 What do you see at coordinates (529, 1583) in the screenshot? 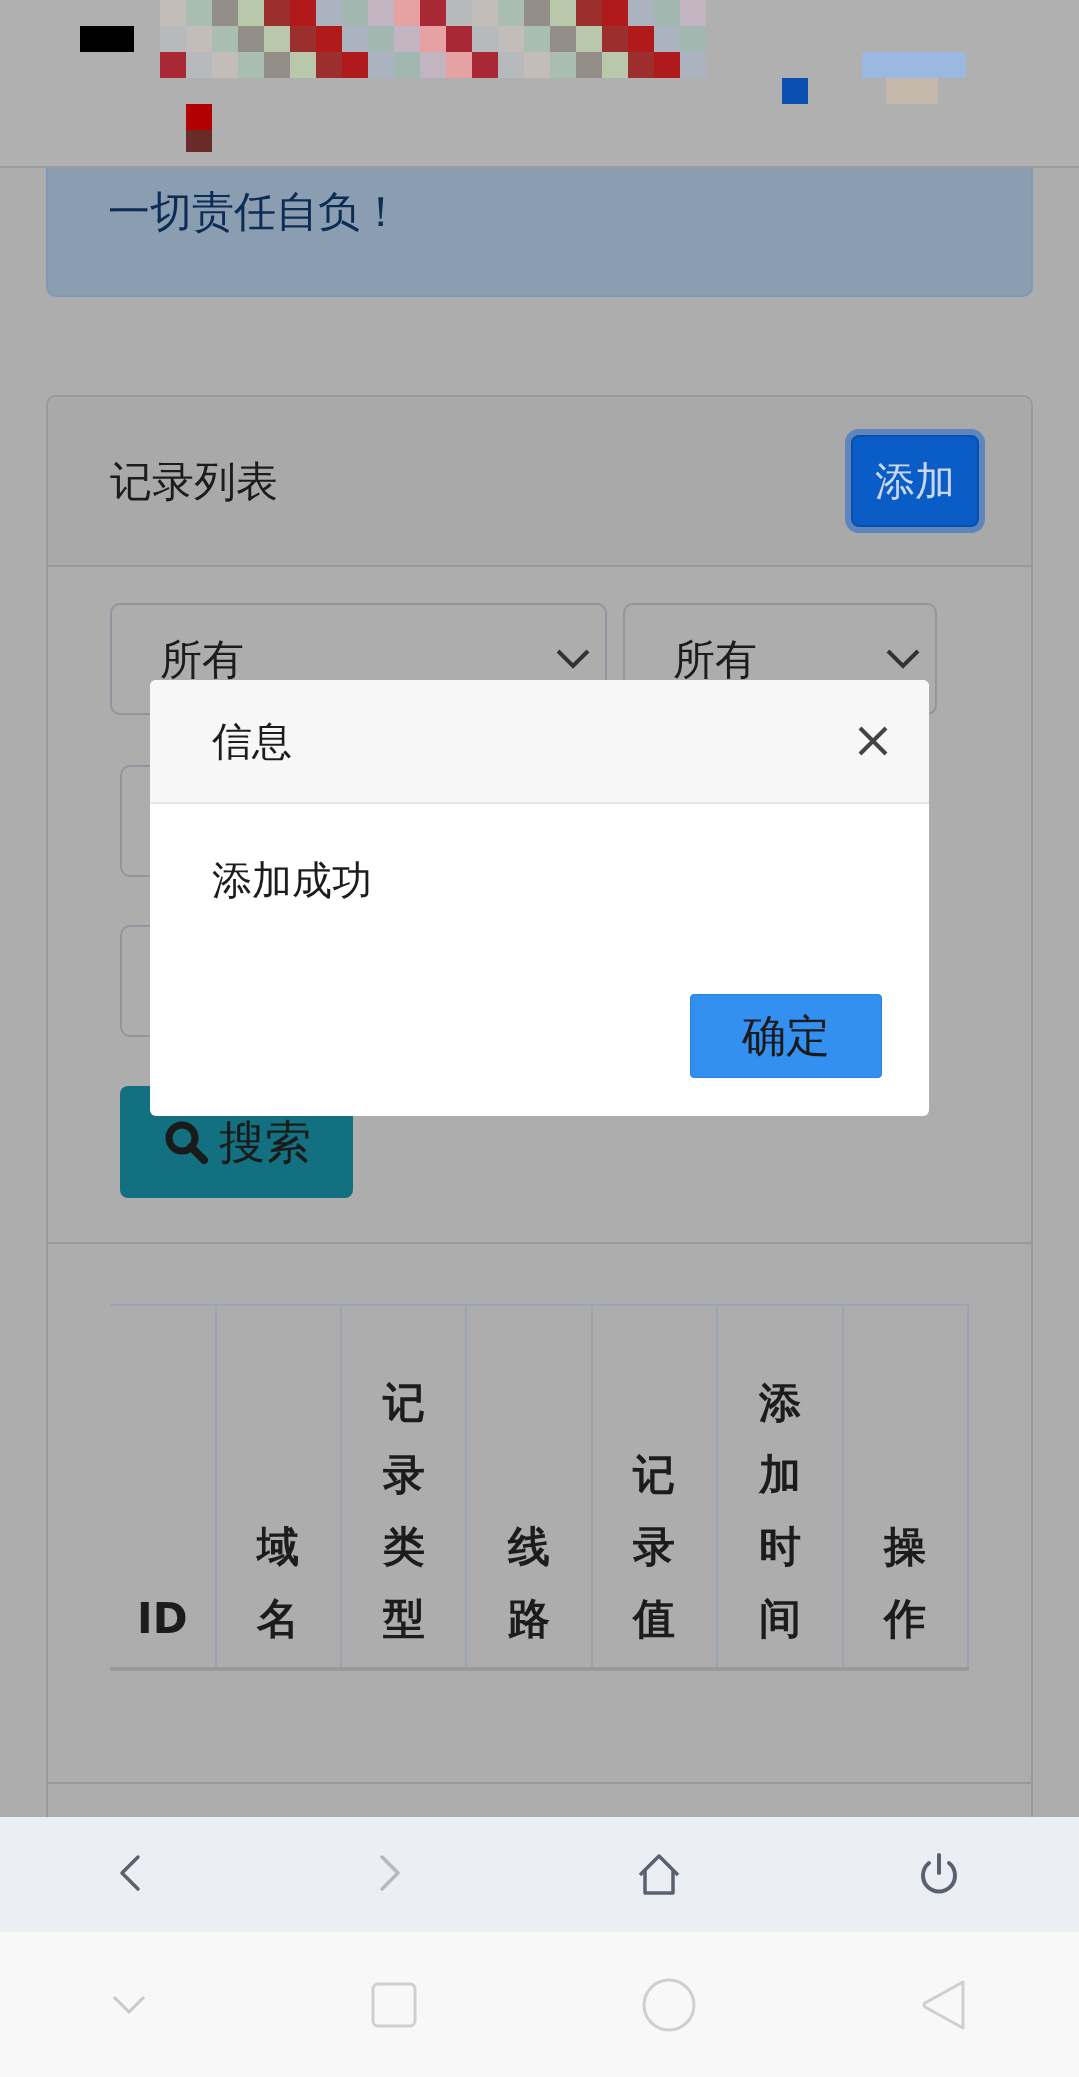
I see `column-header: 线路` at bounding box center [529, 1583].